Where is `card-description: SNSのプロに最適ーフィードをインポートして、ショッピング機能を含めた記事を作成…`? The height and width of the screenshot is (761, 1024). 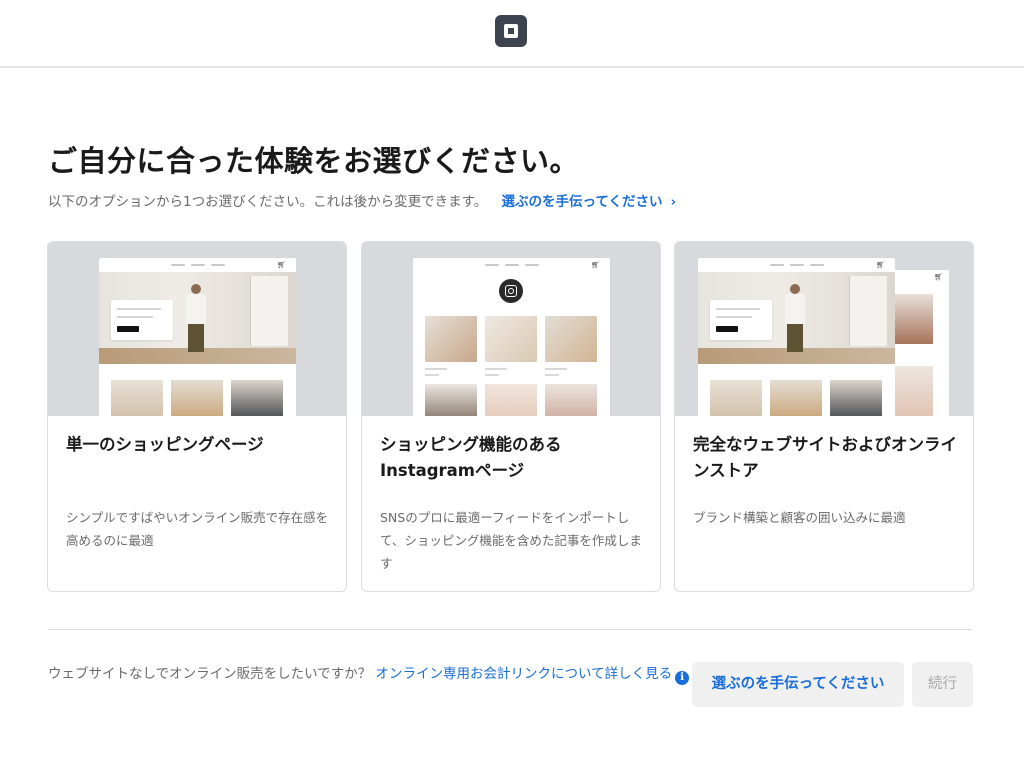
card-description: SNSのプロに最適ーフィードをインポートして、ショッピング機能を含めた記事を作成… is located at coordinates (511, 540).